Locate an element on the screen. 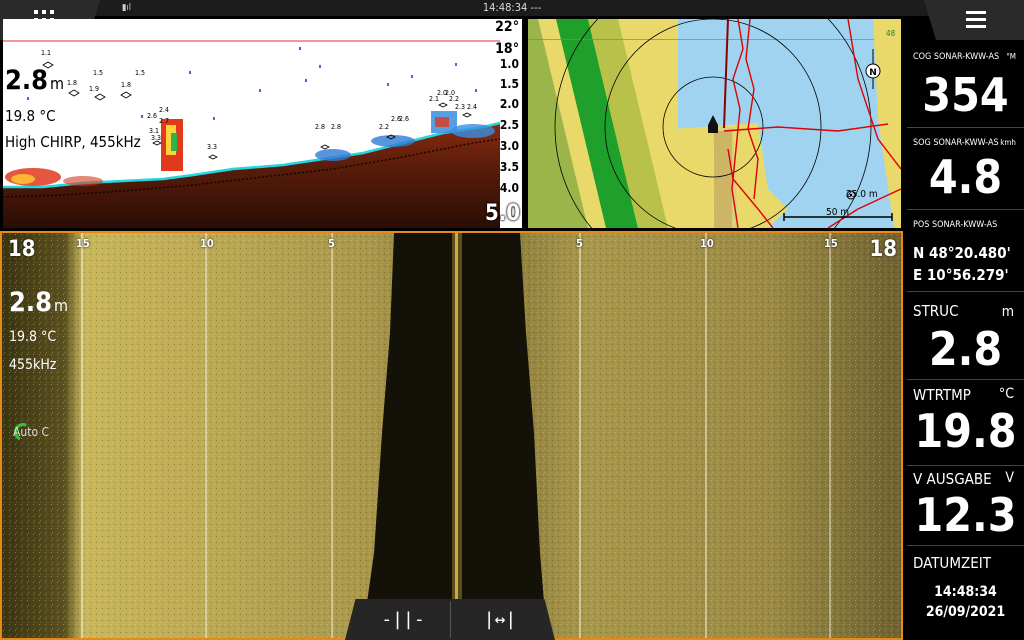 The height and width of the screenshot is (640, 1024). struc-cell: STRUC m 2.8 is located at coordinates (965, 336).